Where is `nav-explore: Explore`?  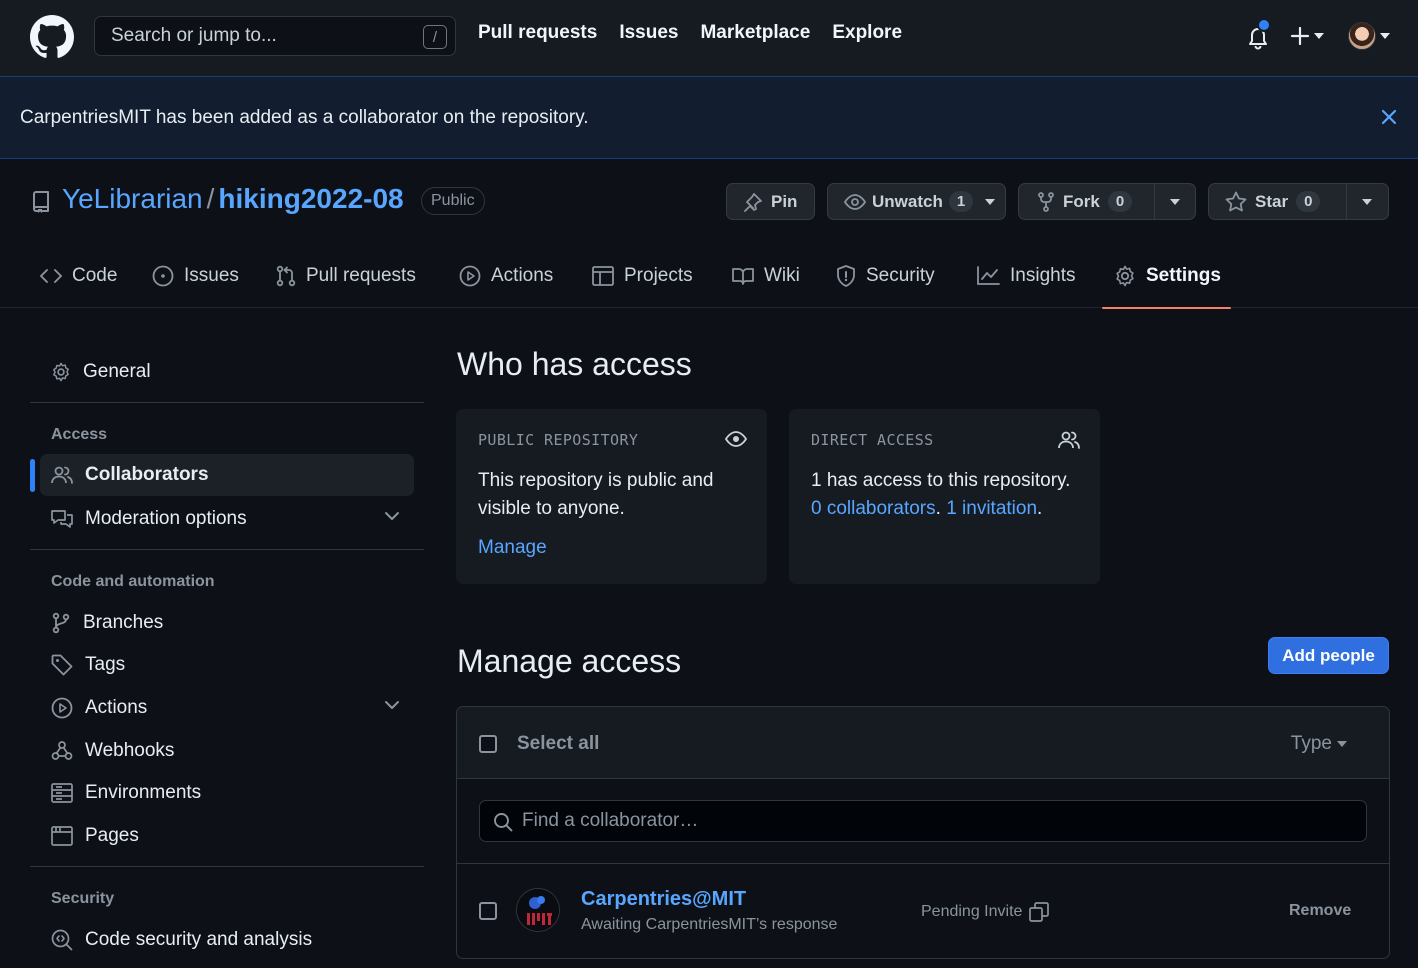 nav-explore: Explore is located at coordinates (867, 33).